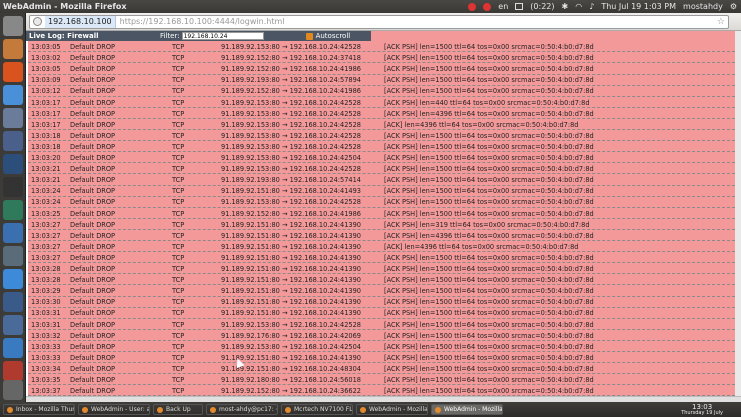  Describe the element at coordinates (503, 6) in the screenshot. I see `keyboard-layout-indicator: en` at that location.